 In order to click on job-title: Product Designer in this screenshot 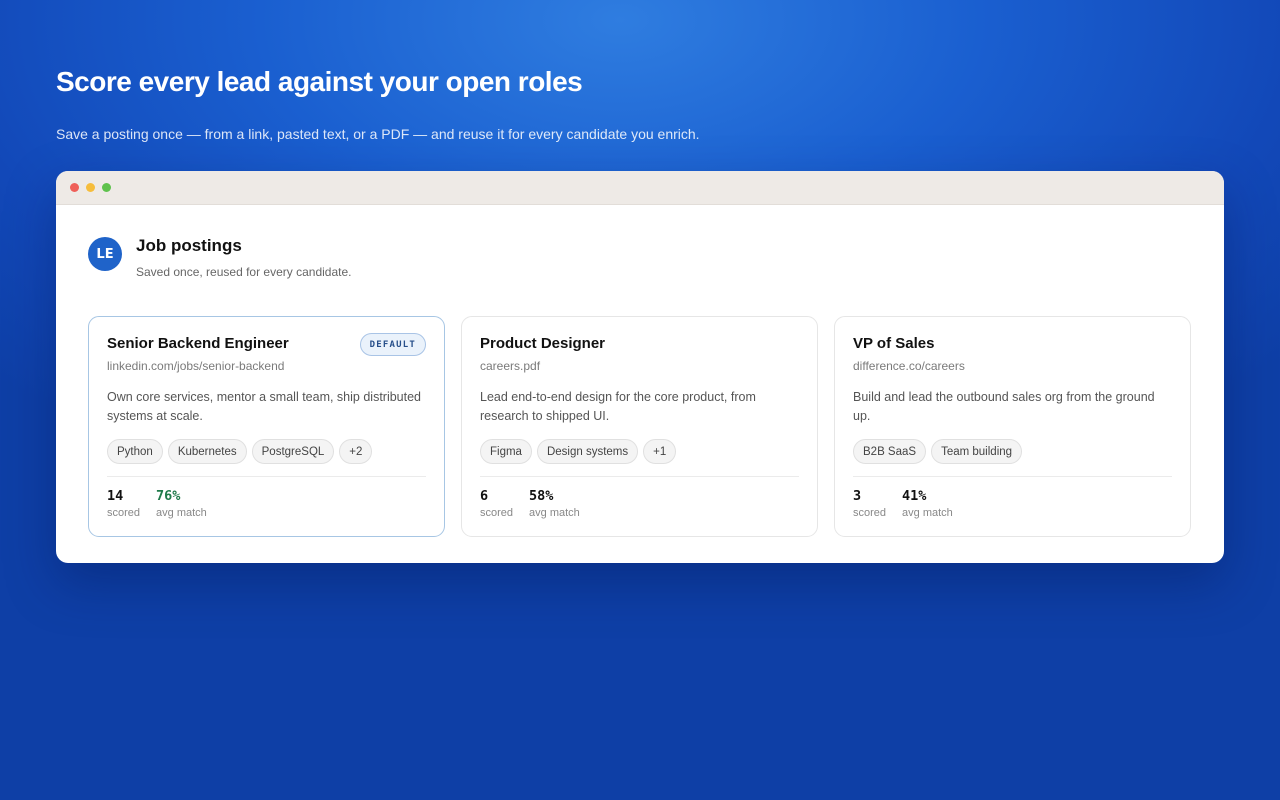, I will do `click(543, 343)`.